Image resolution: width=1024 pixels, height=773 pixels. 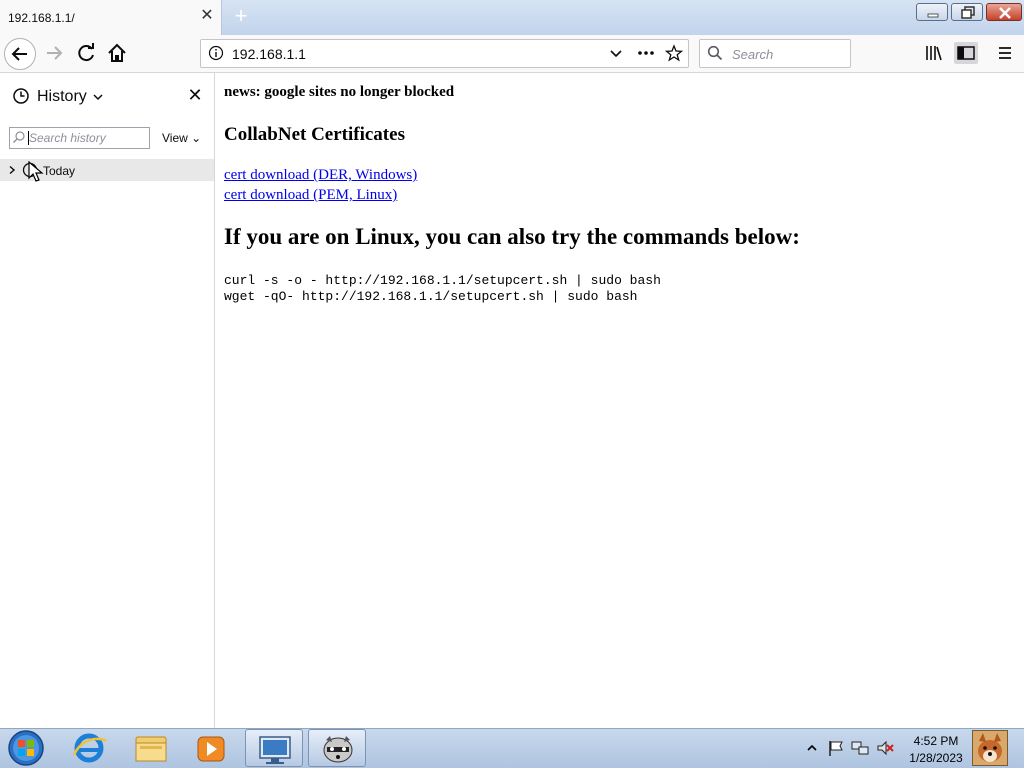 What do you see at coordinates (216, 53) in the screenshot?
I see `info-icon` at bounding box center [216, 53].